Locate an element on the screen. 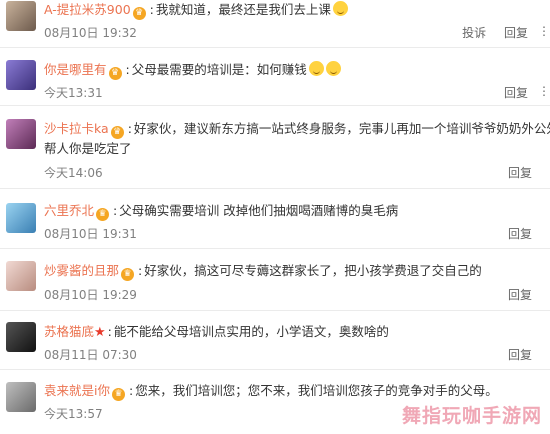  comment-item: 你是哪里有 ♛: 父母最需要的培训是：如何赚钱 今天13:31 回复 ⋮ is located at coordinates (275, 80).